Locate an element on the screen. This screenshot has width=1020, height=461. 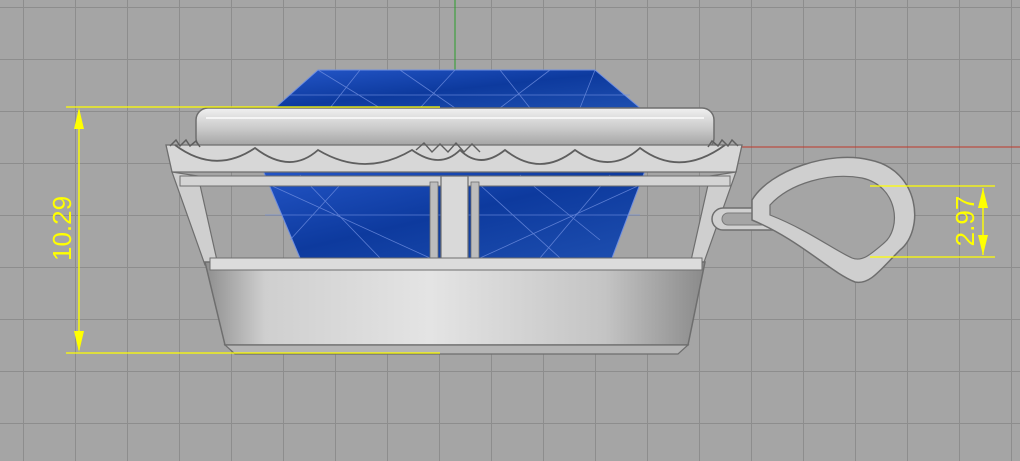
gallery-frame is located at coordinates (454, 222).